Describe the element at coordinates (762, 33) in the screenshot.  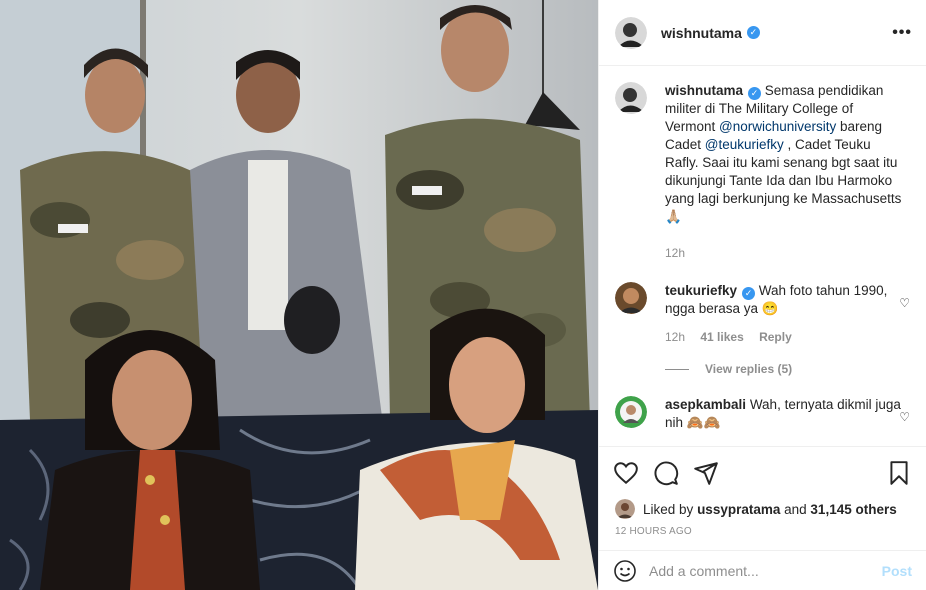
I see `post-header: wishnutama ✓ •••` at that location.